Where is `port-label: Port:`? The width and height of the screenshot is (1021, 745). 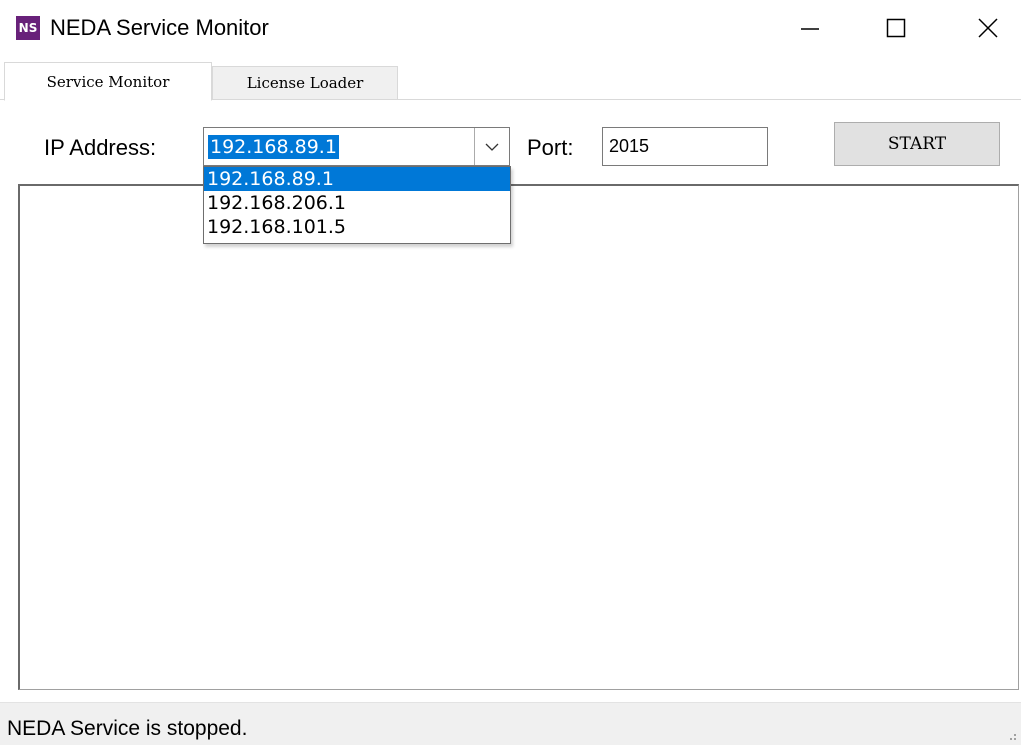 port-label: Port: is located at coordinates (550, 147).